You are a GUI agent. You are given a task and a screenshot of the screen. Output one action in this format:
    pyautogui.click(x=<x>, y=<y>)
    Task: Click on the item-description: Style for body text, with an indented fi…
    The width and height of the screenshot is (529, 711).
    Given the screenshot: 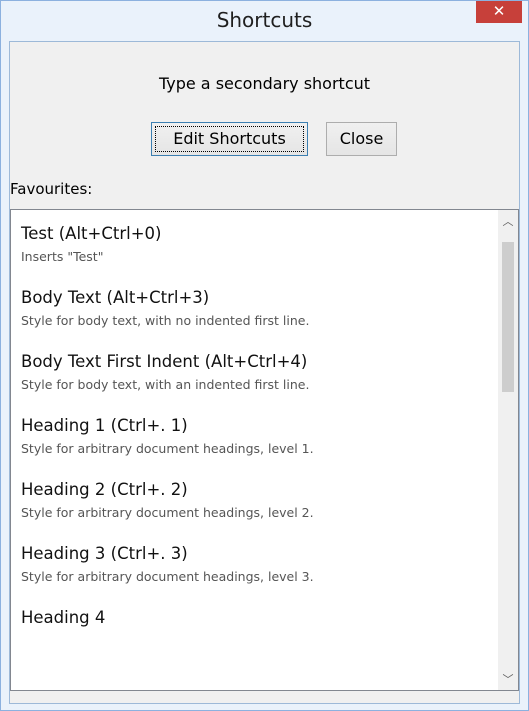 What is the action you would take?
    pyautogui.click(x=165, y=384)
    